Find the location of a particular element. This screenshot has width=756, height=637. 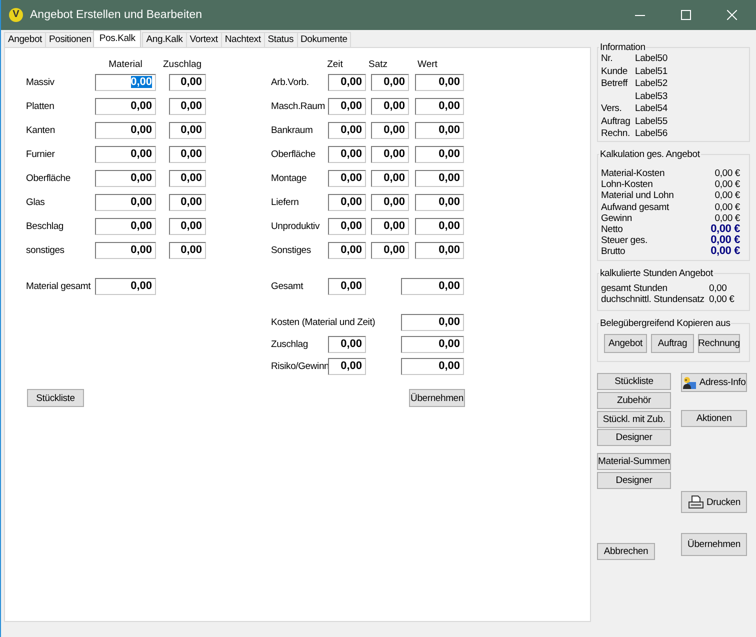

summary-label: Lohn-Kosten is located at coordinates (627, 184).